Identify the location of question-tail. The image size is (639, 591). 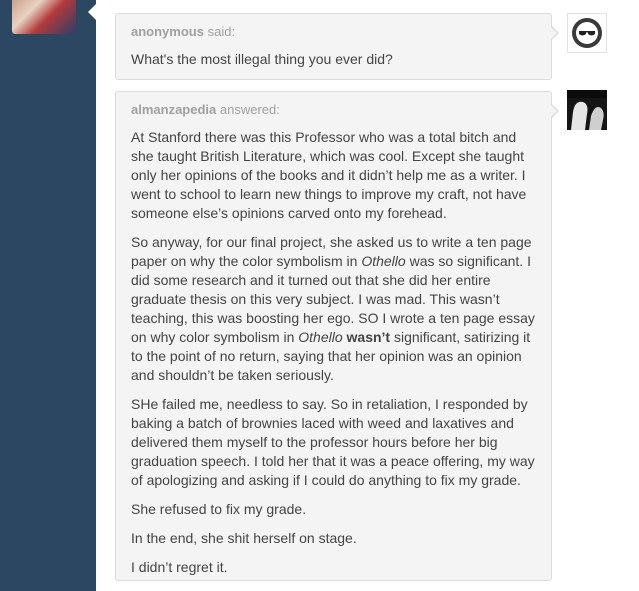
(555, 33).